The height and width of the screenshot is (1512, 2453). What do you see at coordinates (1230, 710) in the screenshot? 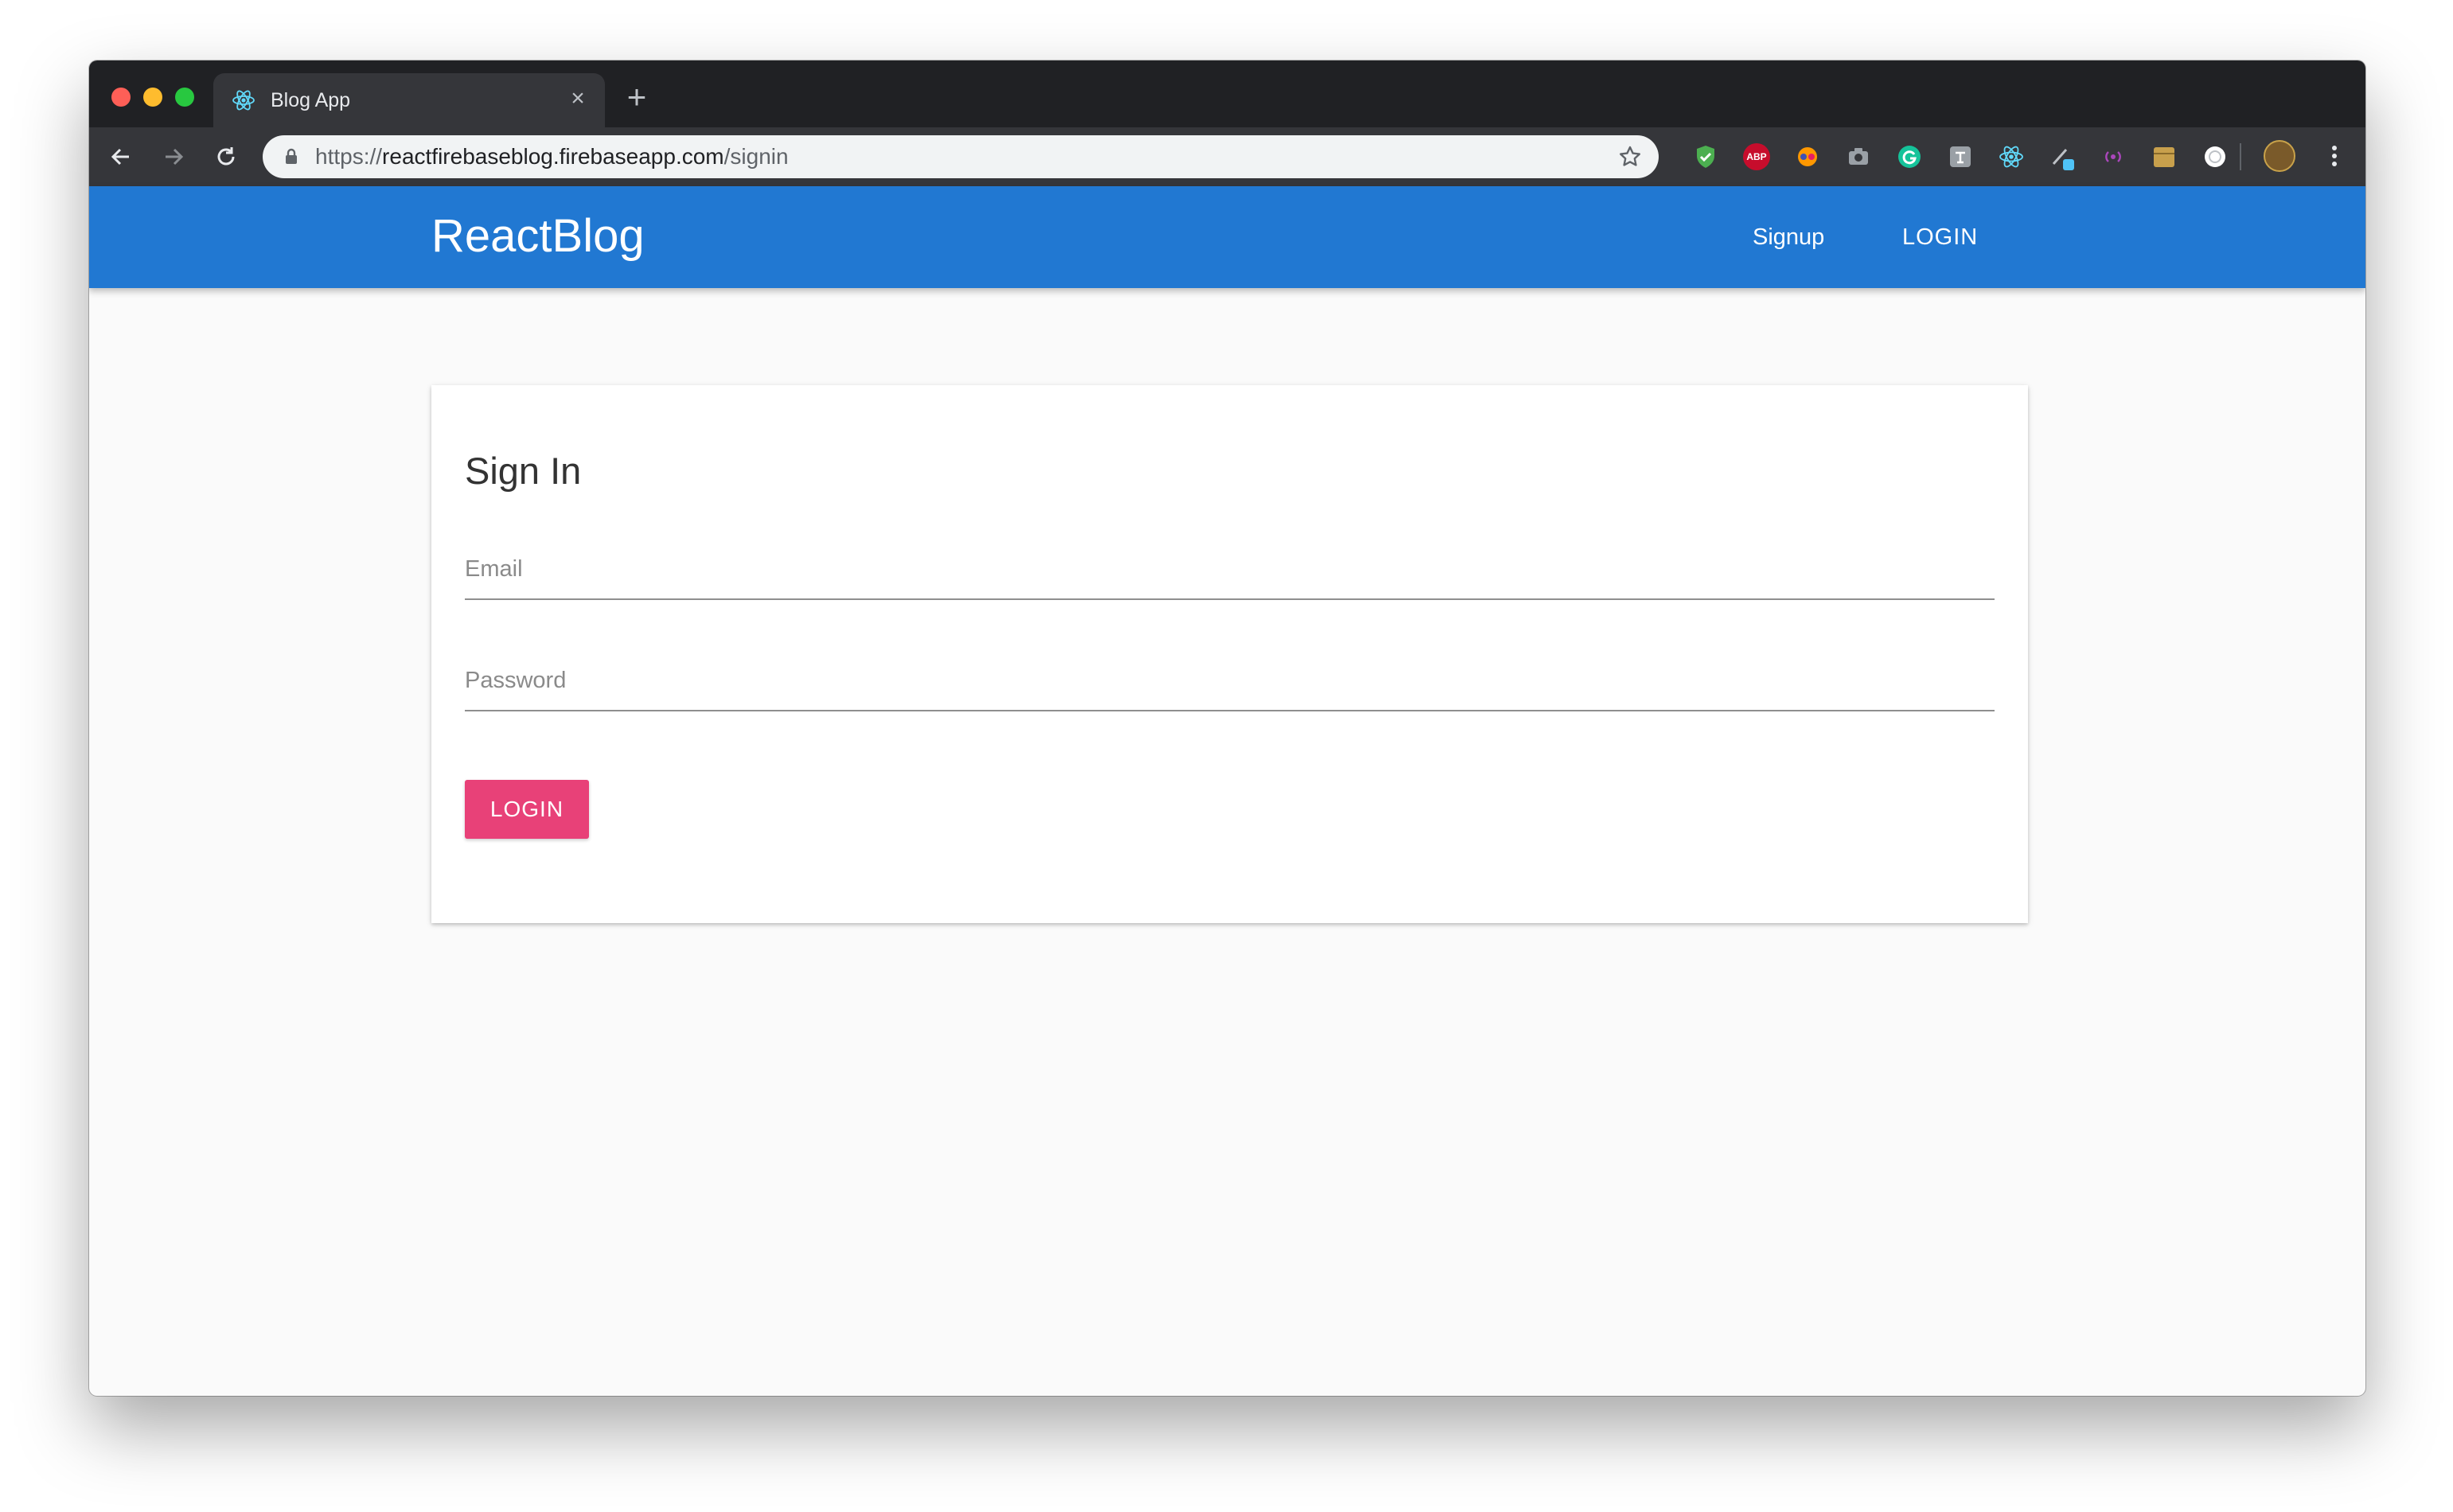
I see `password-underline` at bounding box center [1230, 710].